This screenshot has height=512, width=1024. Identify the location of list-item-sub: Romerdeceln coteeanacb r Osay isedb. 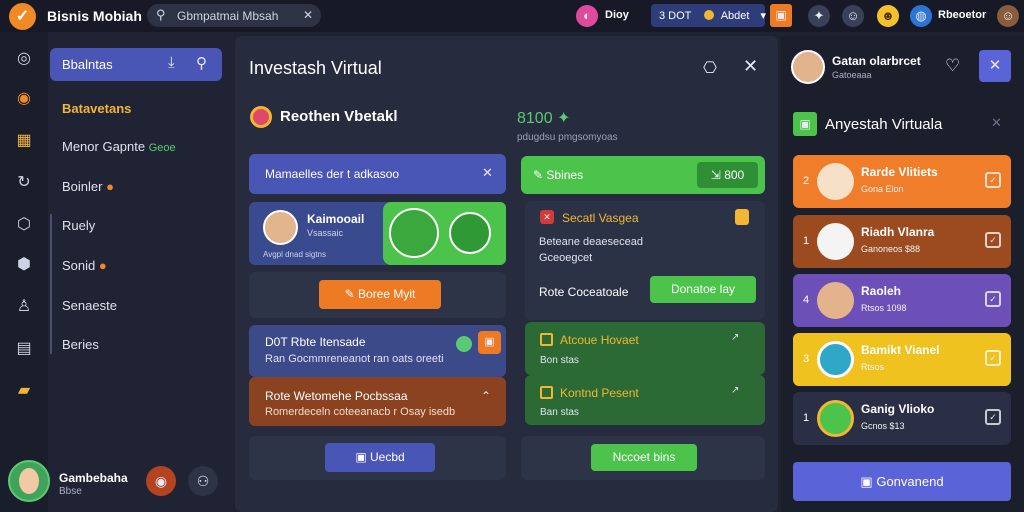
(360, 412).